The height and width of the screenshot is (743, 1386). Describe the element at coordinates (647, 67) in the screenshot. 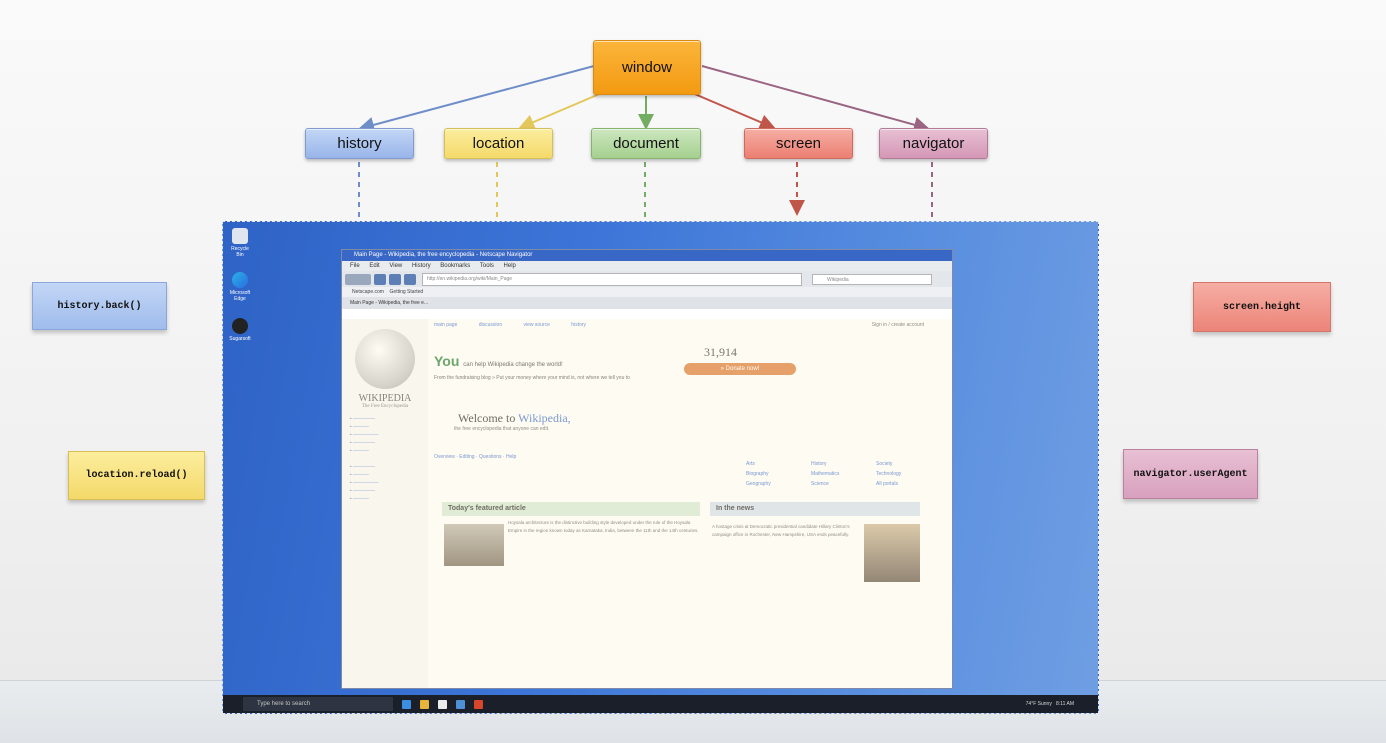

I see `node-window: window` at that location.